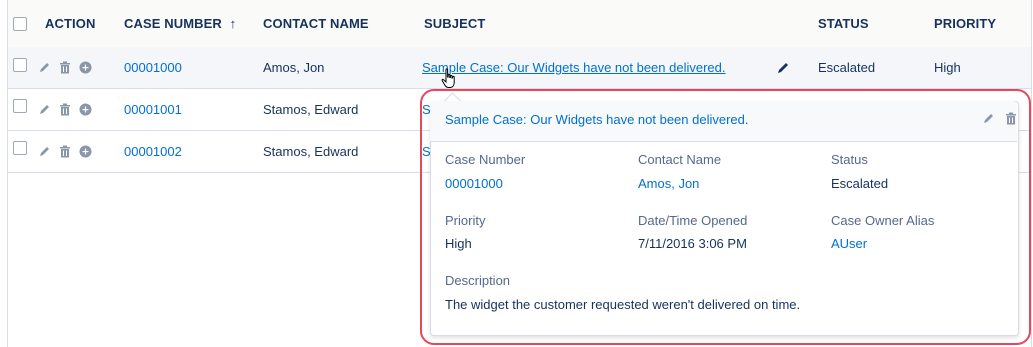 The width and height of the screenshot is (1033, 347). I want to click on case-number-link: 00001002, so click(153, 151).